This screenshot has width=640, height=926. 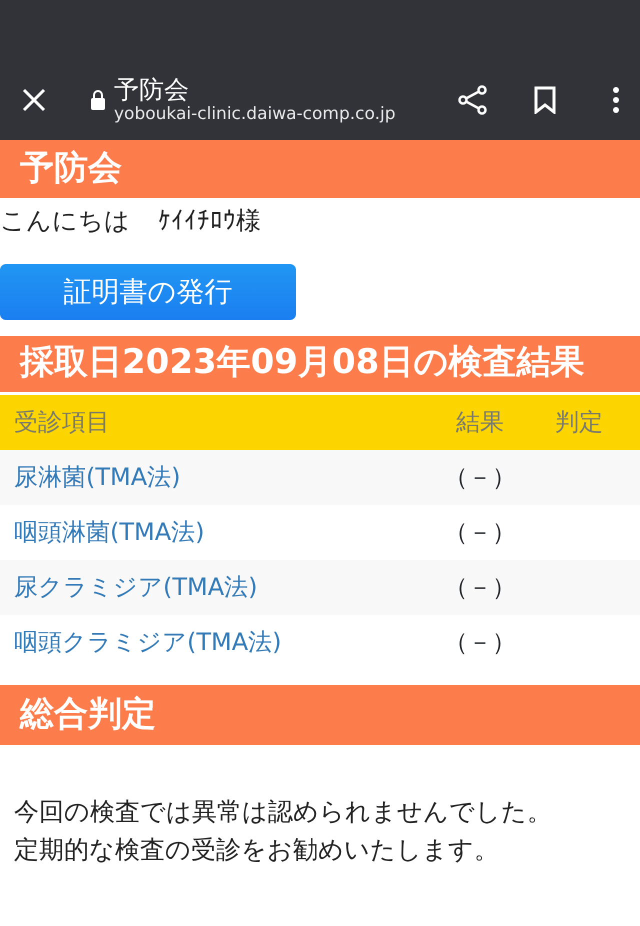 What do you see at coordinates (98, 100) in the screenshot?
I see `lock-icon` at bounding box center [98, 100].